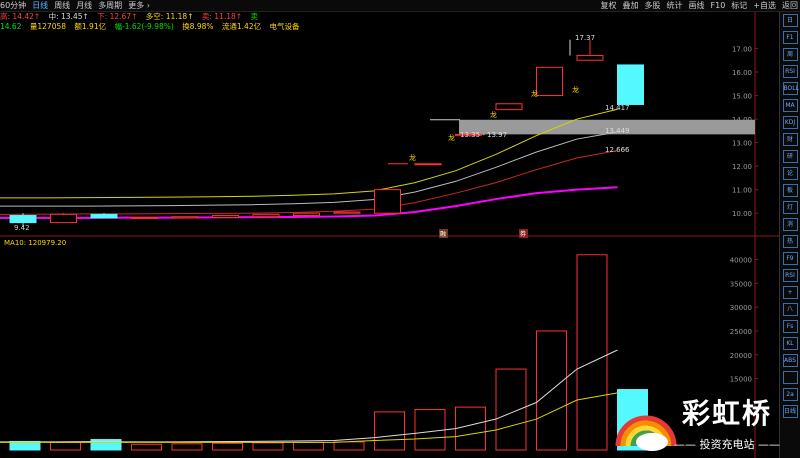 Image resolution: width=800 pixels, height=458 pixels. Describe the element at coordinates (790, 5) in the screenshot. I see `toolbar-button-8: 返回` at that location.